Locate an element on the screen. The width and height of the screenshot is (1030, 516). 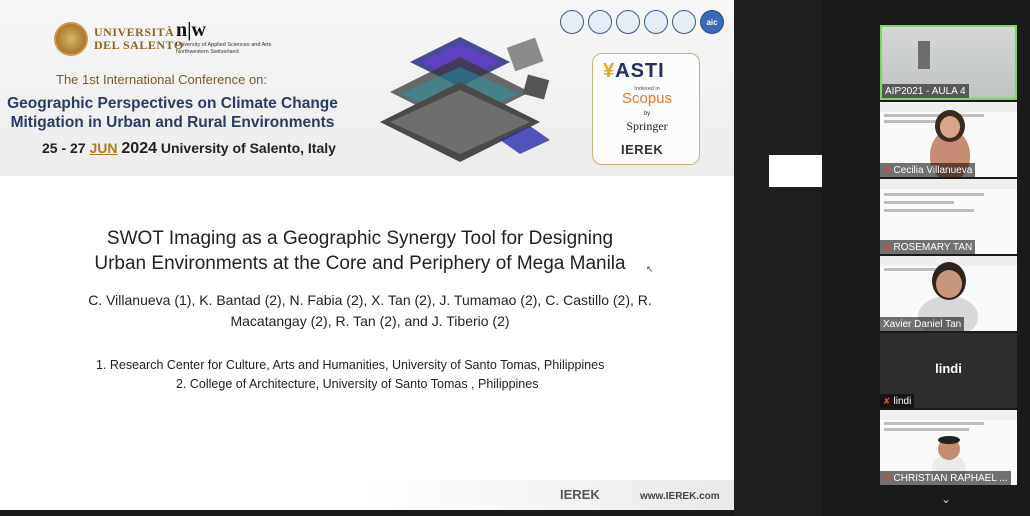
participant-tile: ✘ ROSEMARY TAN is located at coordinates (948, 216).